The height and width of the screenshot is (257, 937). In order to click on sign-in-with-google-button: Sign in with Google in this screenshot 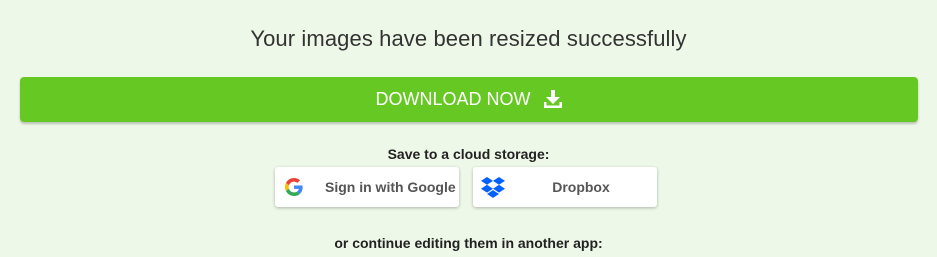, I will do `click(367, 187)`.